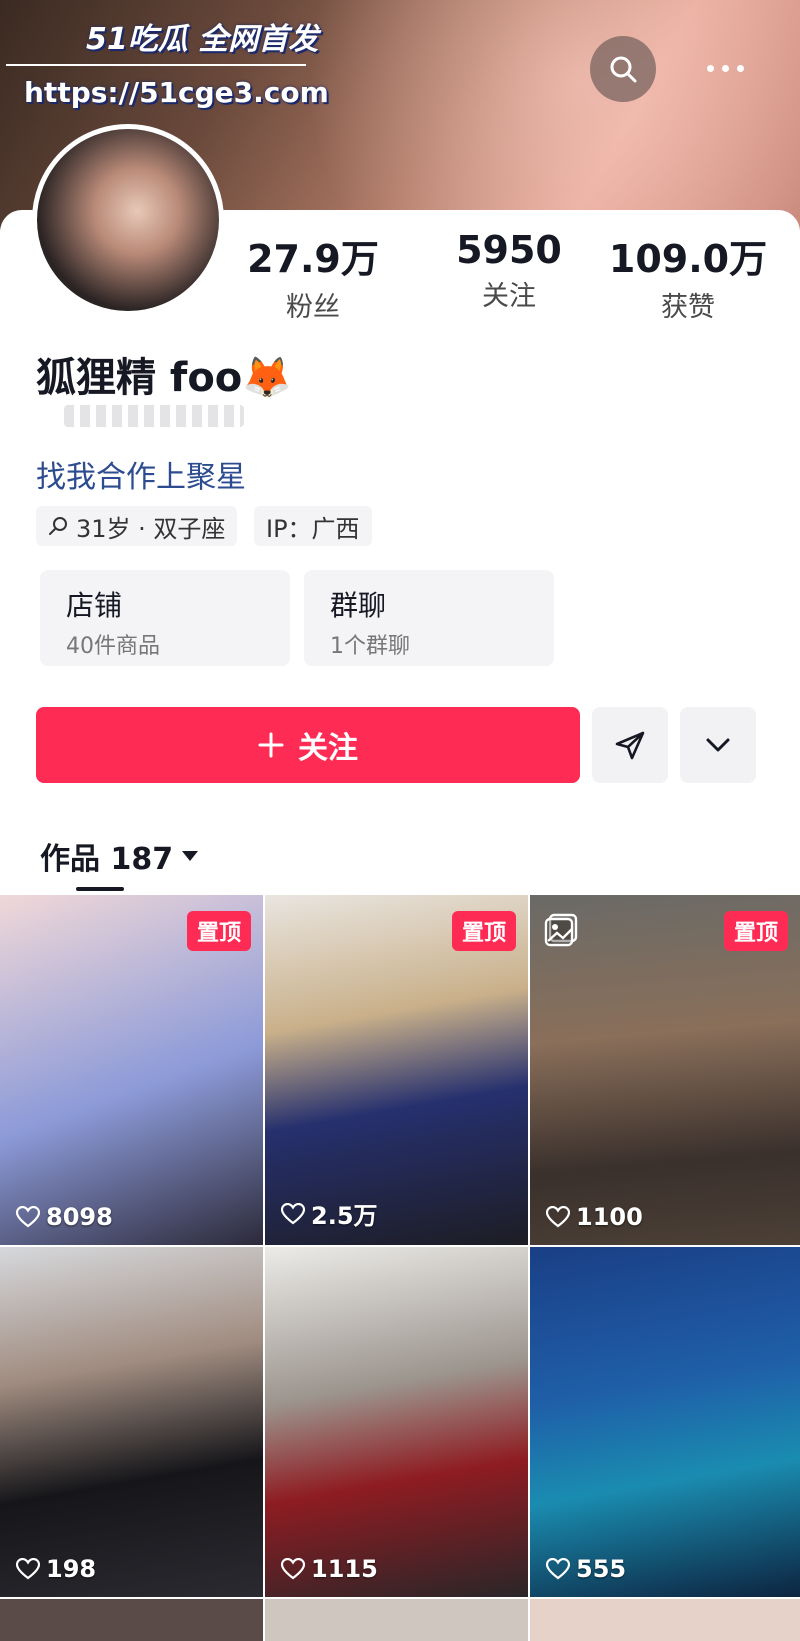  What do you see at coordinates (113, 646) in the screenshot?
I see `card-subtitle: 40件商品` at bounding box center [113, 646].